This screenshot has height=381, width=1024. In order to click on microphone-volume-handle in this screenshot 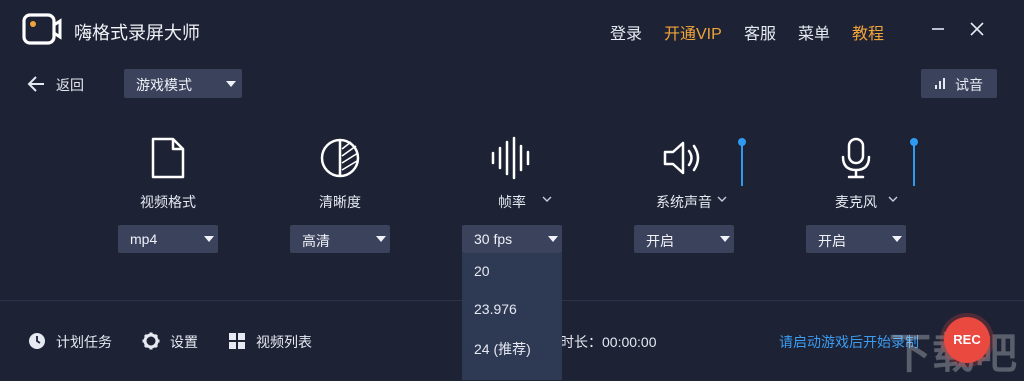, I will do `click(914, 142)`.